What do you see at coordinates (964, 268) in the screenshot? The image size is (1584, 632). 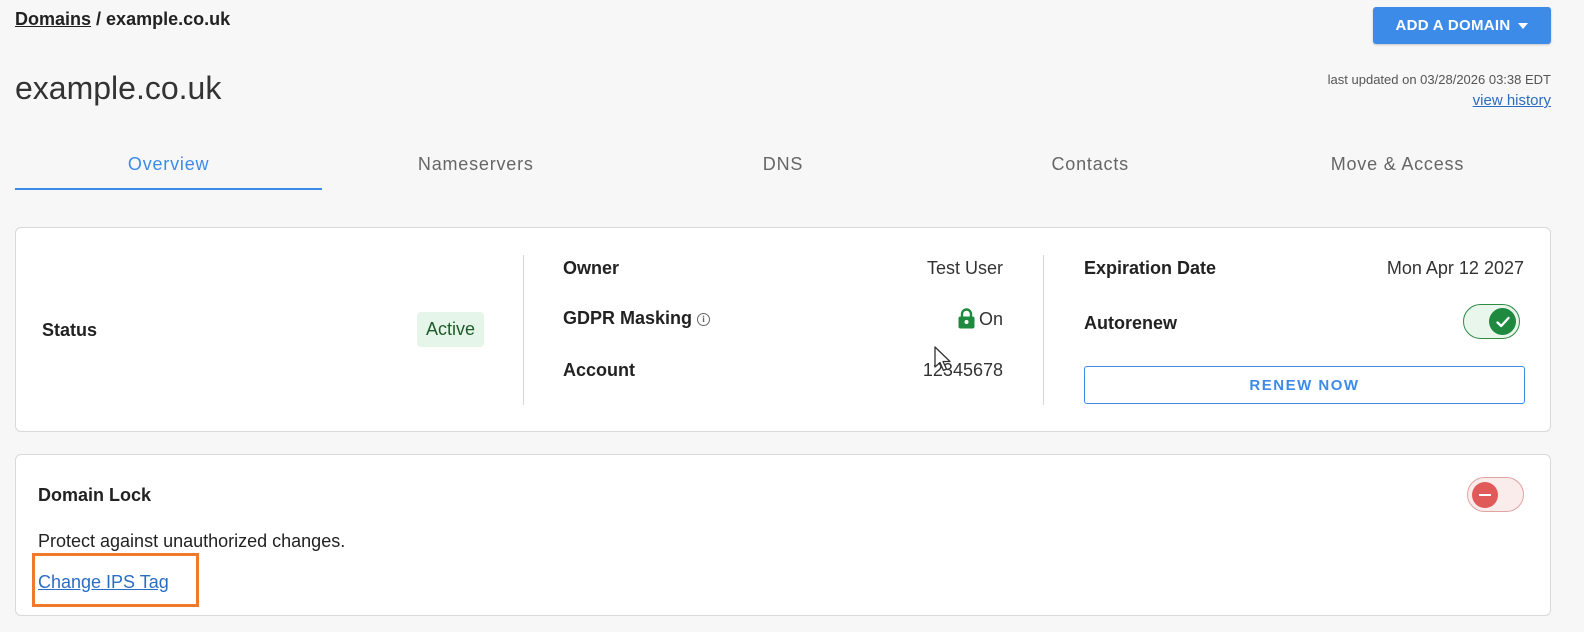 I see `owner-value: Test User` at bounding box center [964, 268].